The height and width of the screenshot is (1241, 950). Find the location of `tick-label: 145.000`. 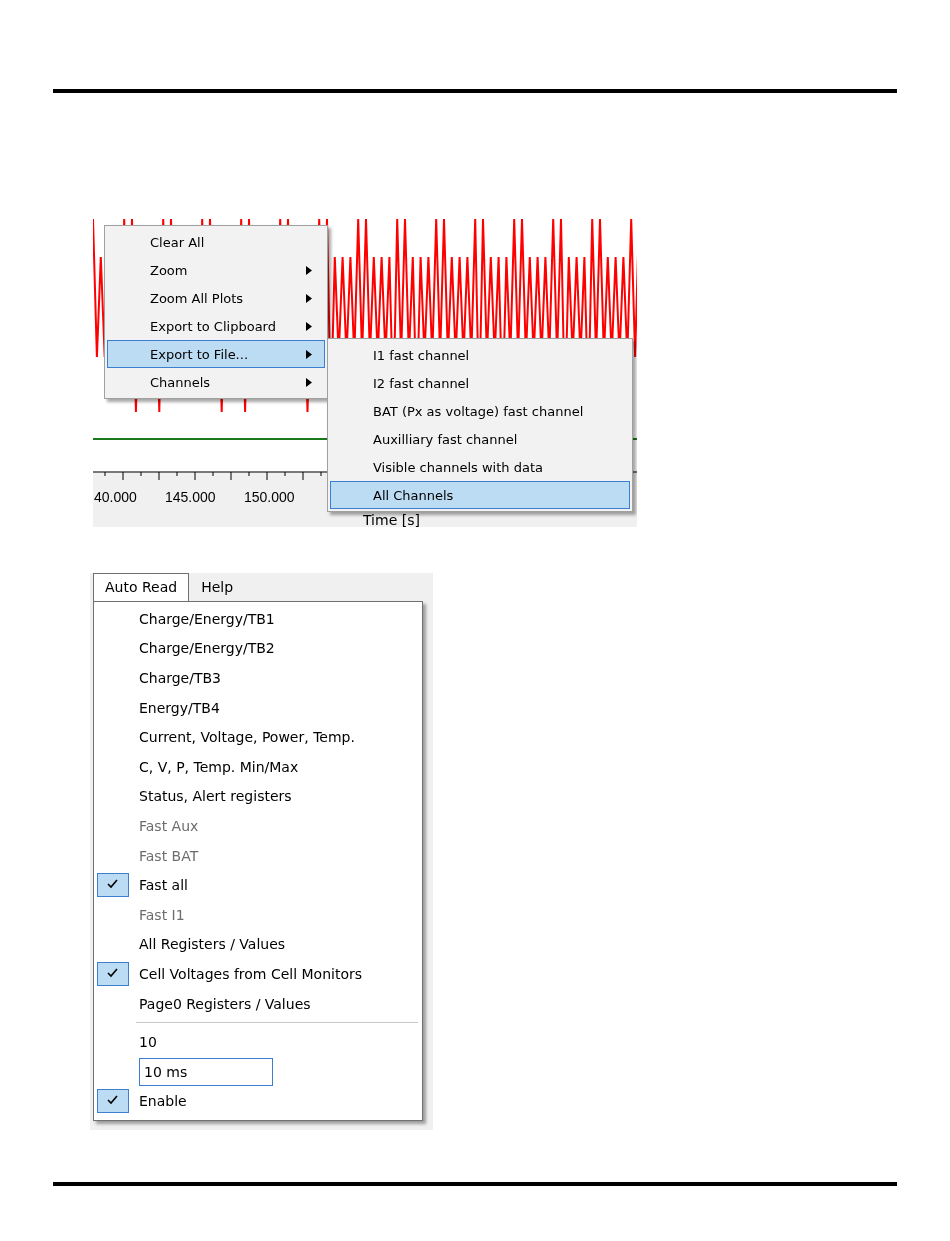

tick-label: 145.000 is located at coordinates (190, 497).